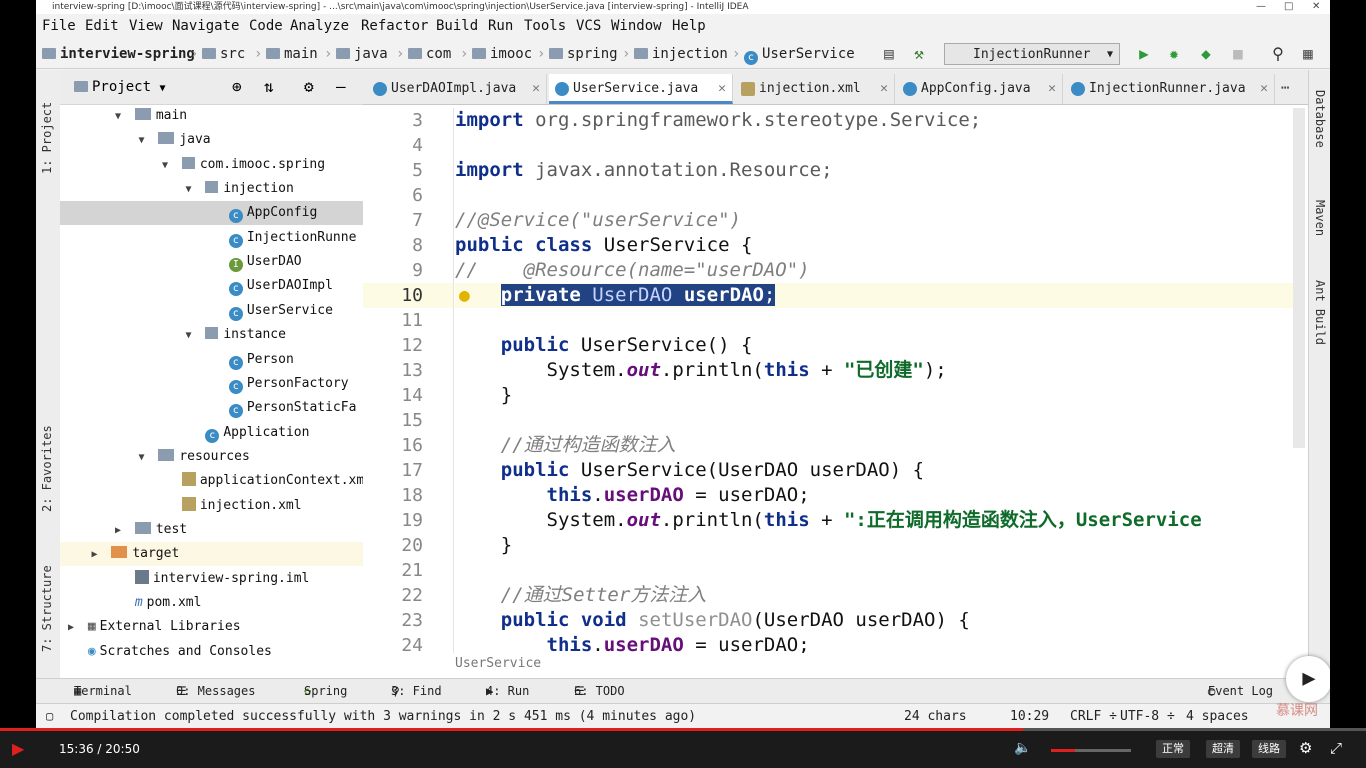  Describe the element at coordinates (394, 26) in the screenshot. I see `menu-refactor: Refactor` at that location.